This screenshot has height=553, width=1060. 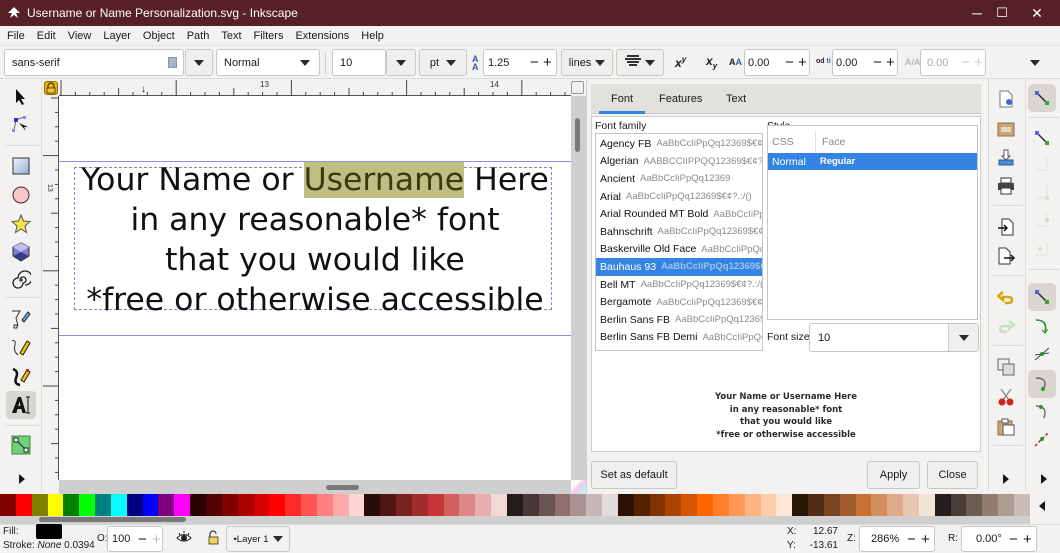 What do you see at coordinates (1042, 165) in the screenshot?
I see `snap-bbox-edge` at bounding box center [1042, 165].